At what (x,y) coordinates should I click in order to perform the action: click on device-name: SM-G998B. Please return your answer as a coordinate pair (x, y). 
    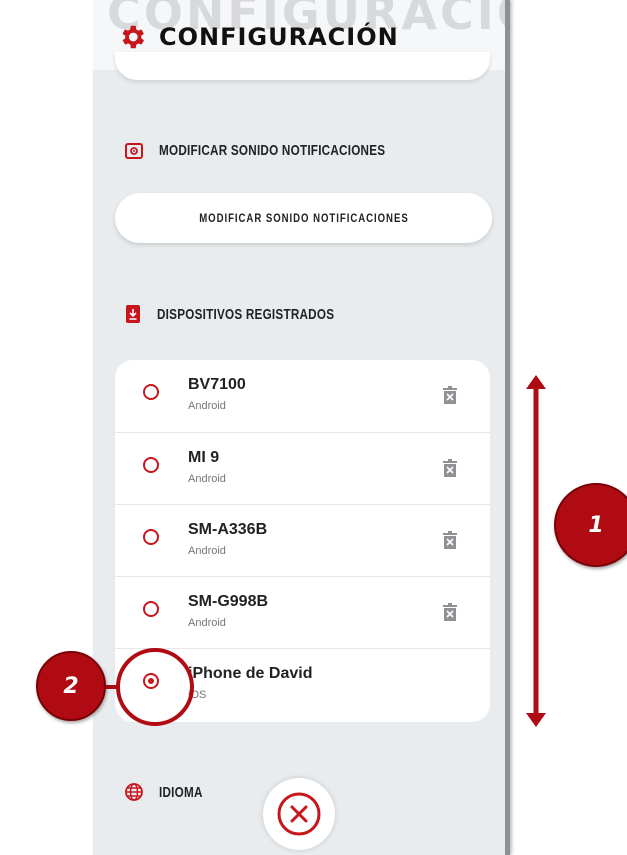
    Looking at the image, I should click on (228, 601).